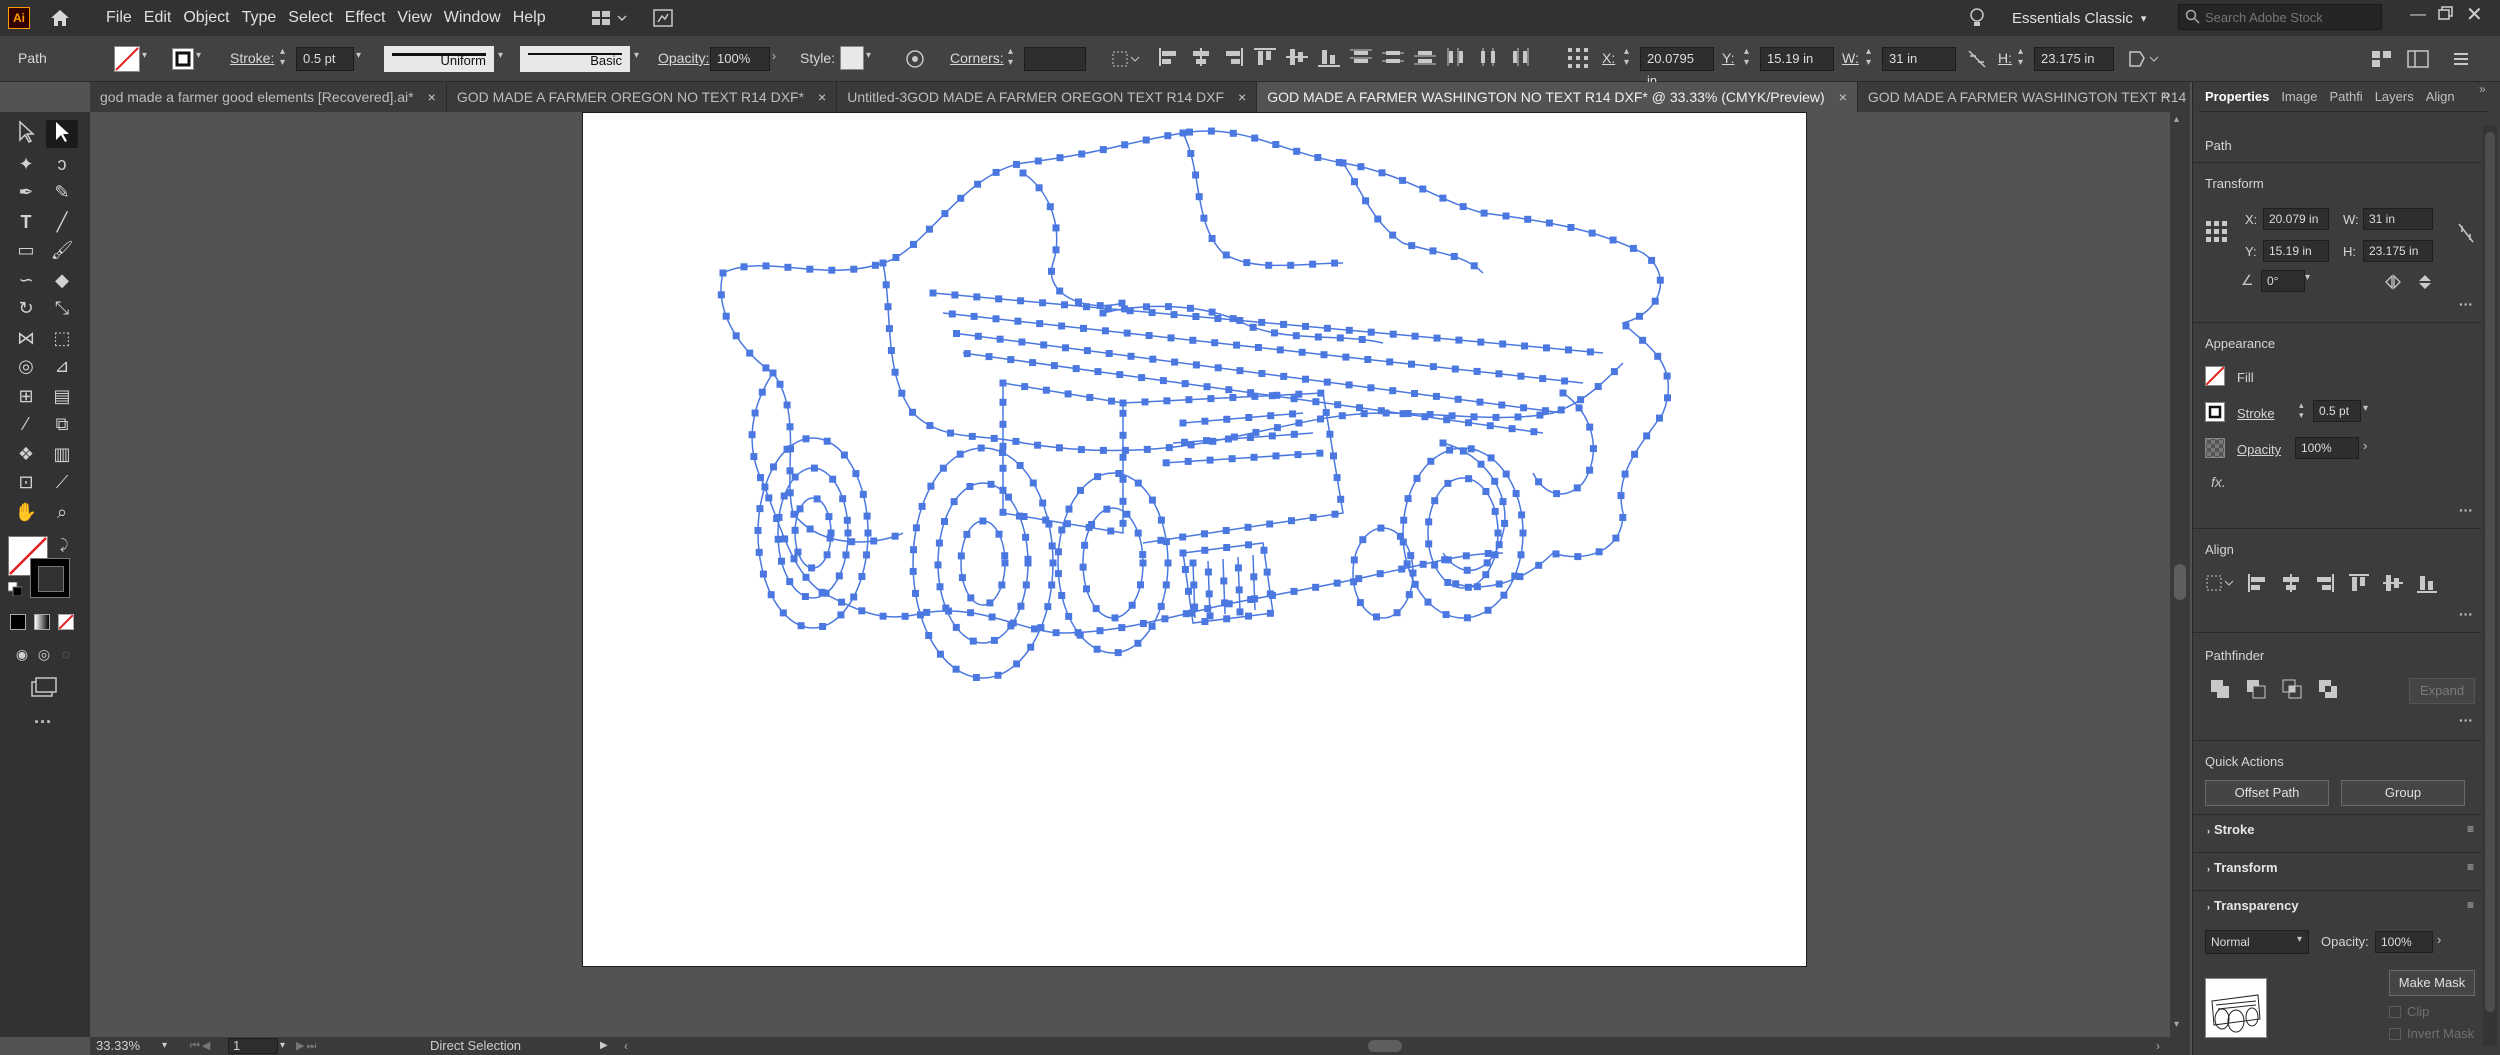  What do you see at coordinates (253, 1046) in the screenshot?
I see `artboard-number-input: 1` at bounding box center [253, 1046].